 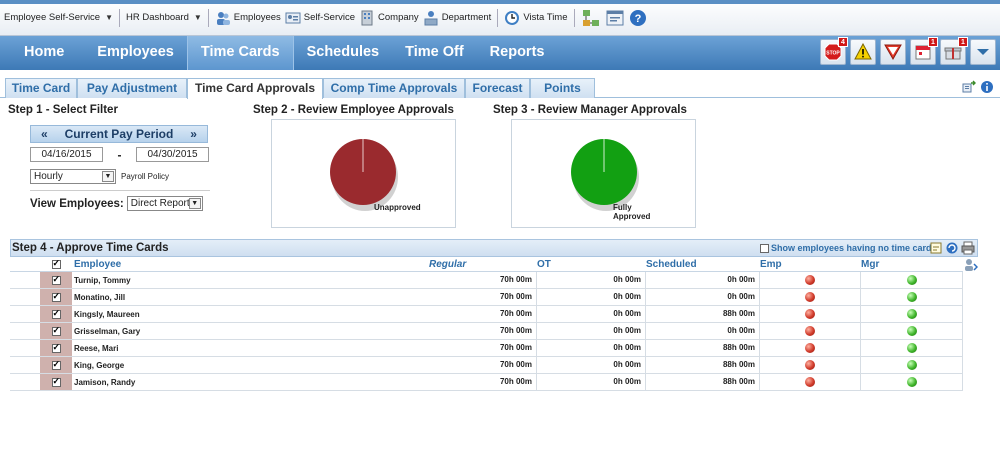 I want to click on previous-period-button: «, so click(x=44, y=134).